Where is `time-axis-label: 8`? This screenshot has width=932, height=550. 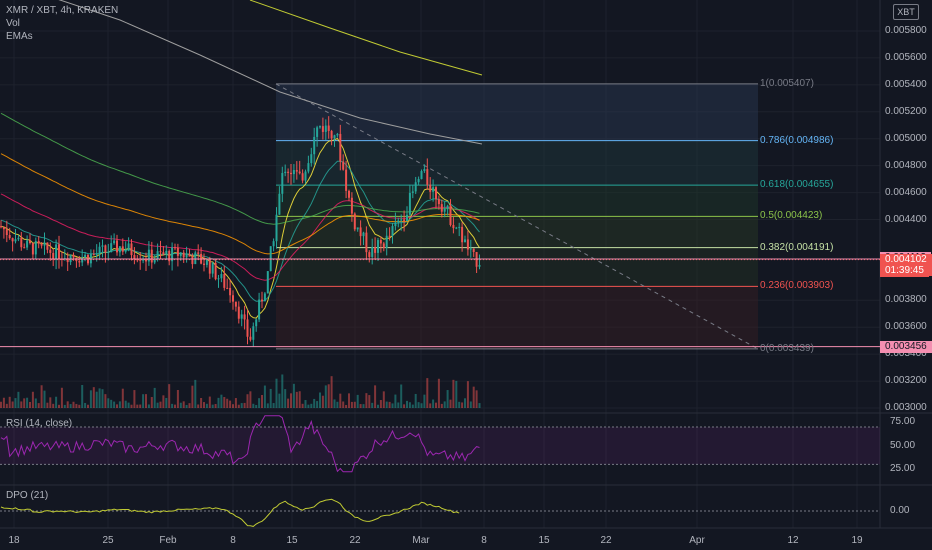 time-axis-label: 8 is located at coordinates (484, 540).